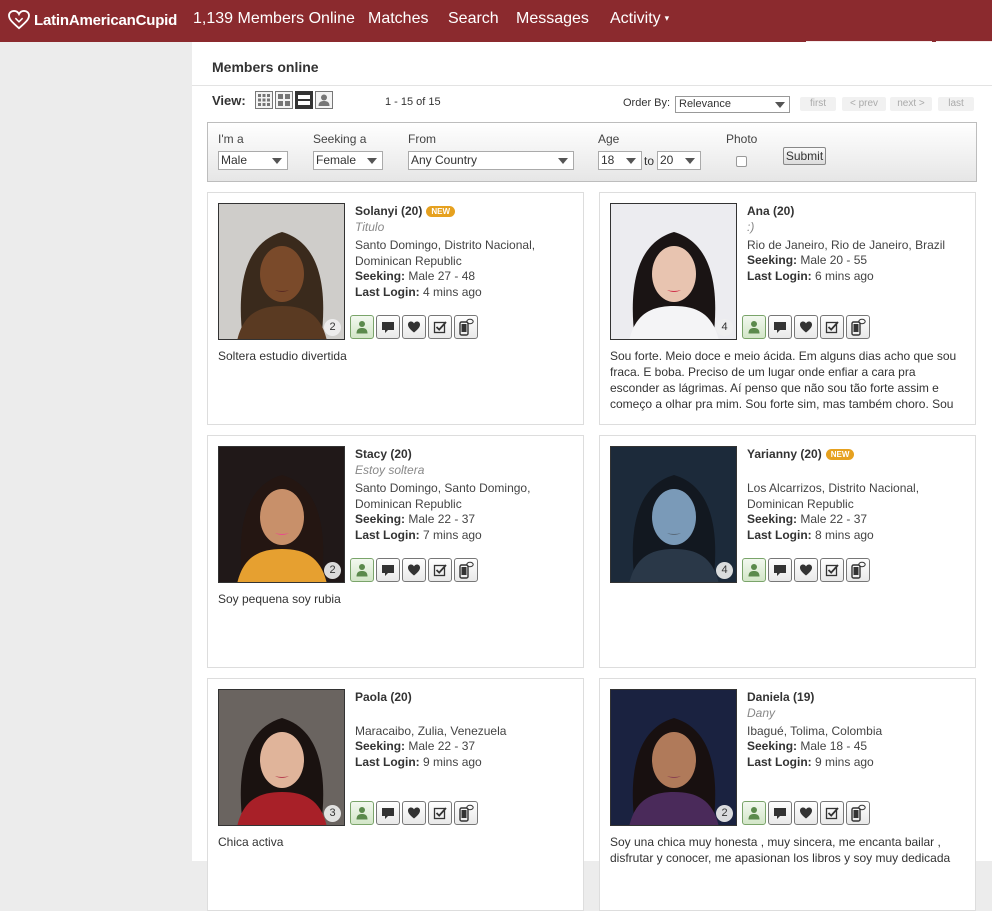 This screenshot has width=992, height=911. I want to click on grid-large-view-icon, so click(284, 100).